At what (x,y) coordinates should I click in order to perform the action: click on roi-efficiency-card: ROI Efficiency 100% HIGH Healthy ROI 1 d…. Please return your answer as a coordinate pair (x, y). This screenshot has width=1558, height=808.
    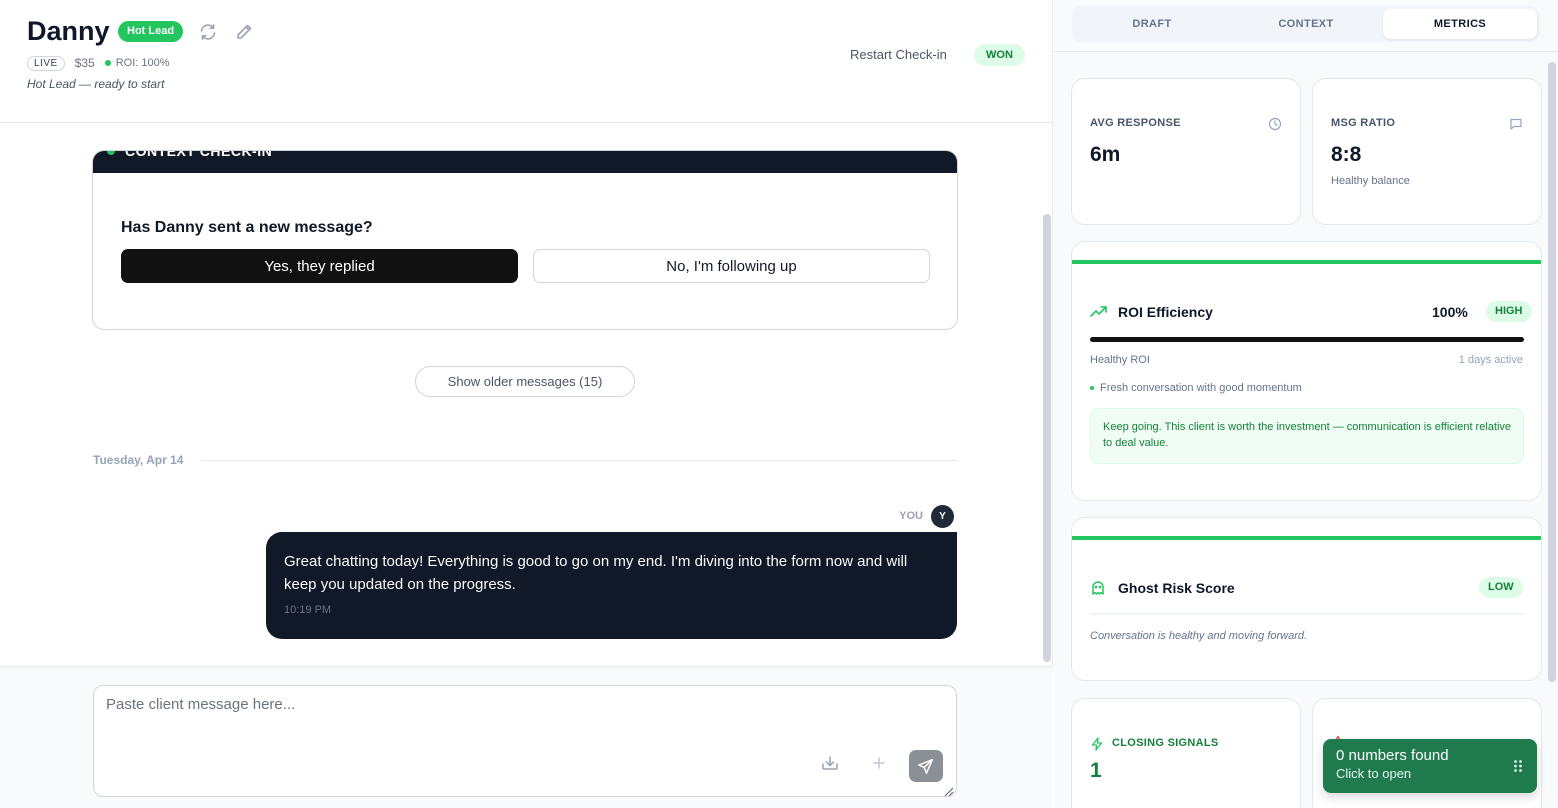
    Looking at the image, I should click on (1306, 371).